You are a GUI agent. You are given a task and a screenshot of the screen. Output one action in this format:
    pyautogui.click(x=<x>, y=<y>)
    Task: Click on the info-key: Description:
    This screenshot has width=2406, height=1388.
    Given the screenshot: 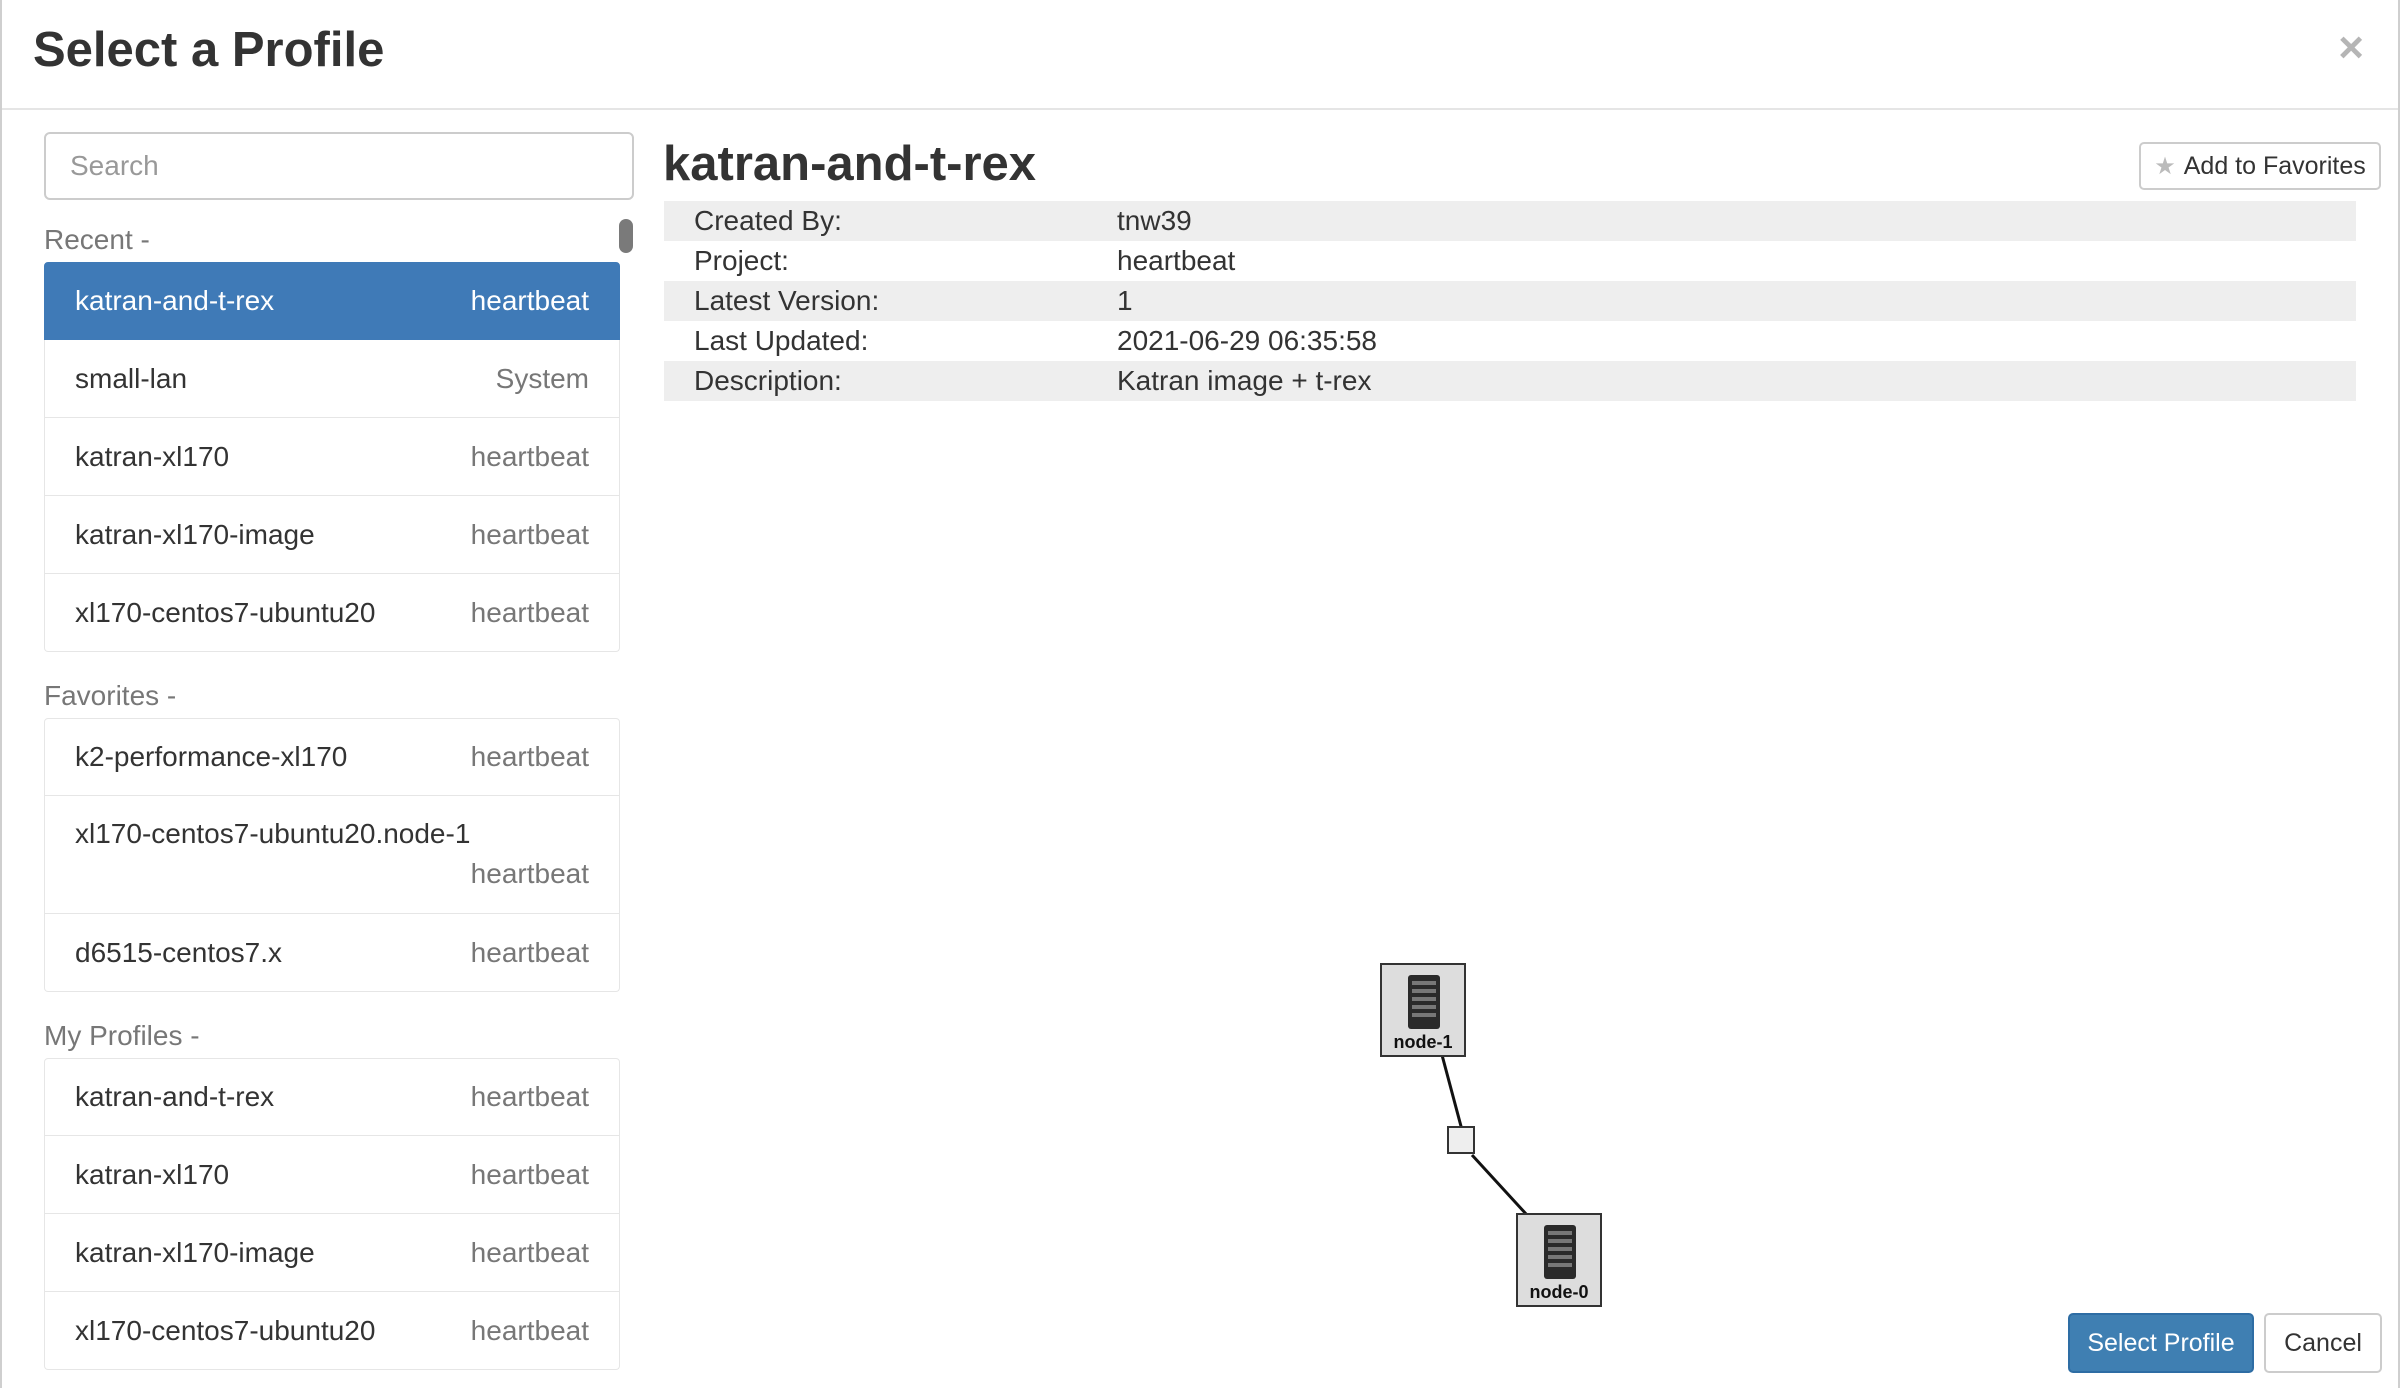 What is the action you would take?
    pyautogui.click(x=875, y=381)
    